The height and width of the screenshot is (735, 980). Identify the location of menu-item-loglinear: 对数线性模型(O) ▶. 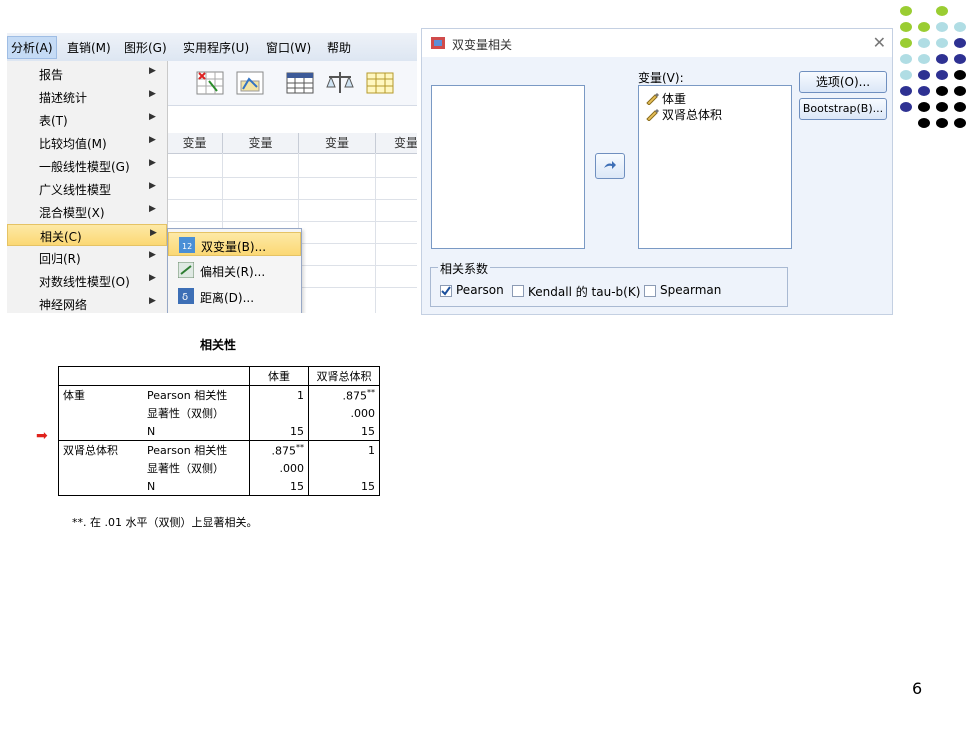
(87, 281).